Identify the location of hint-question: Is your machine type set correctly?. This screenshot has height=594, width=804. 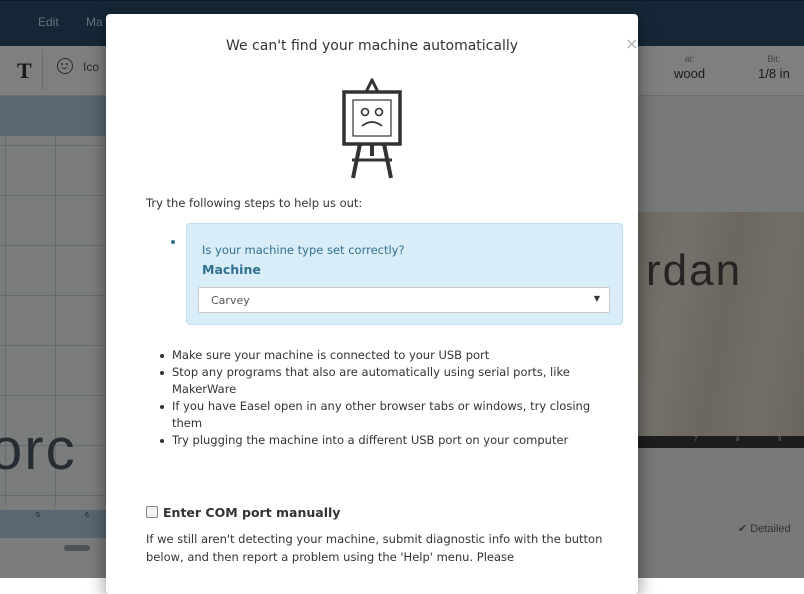
(303, 250).